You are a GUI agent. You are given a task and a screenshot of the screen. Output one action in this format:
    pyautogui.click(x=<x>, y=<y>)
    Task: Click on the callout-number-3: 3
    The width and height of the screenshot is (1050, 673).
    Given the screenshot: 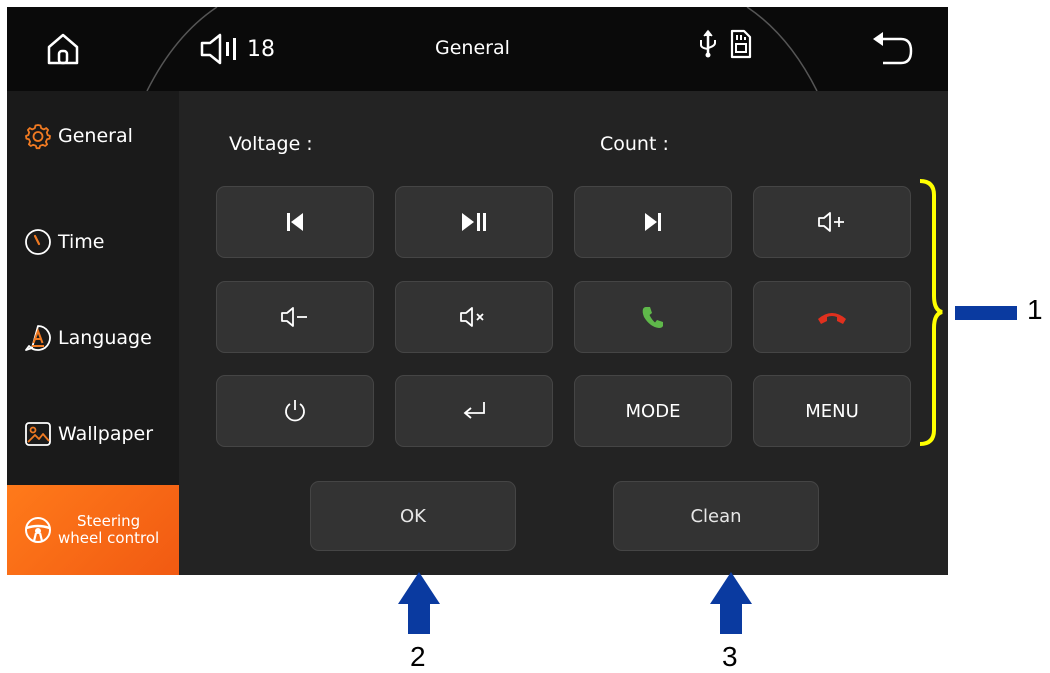 What is the action you would take?
    pyautogui.click(x=730, y=656)
    